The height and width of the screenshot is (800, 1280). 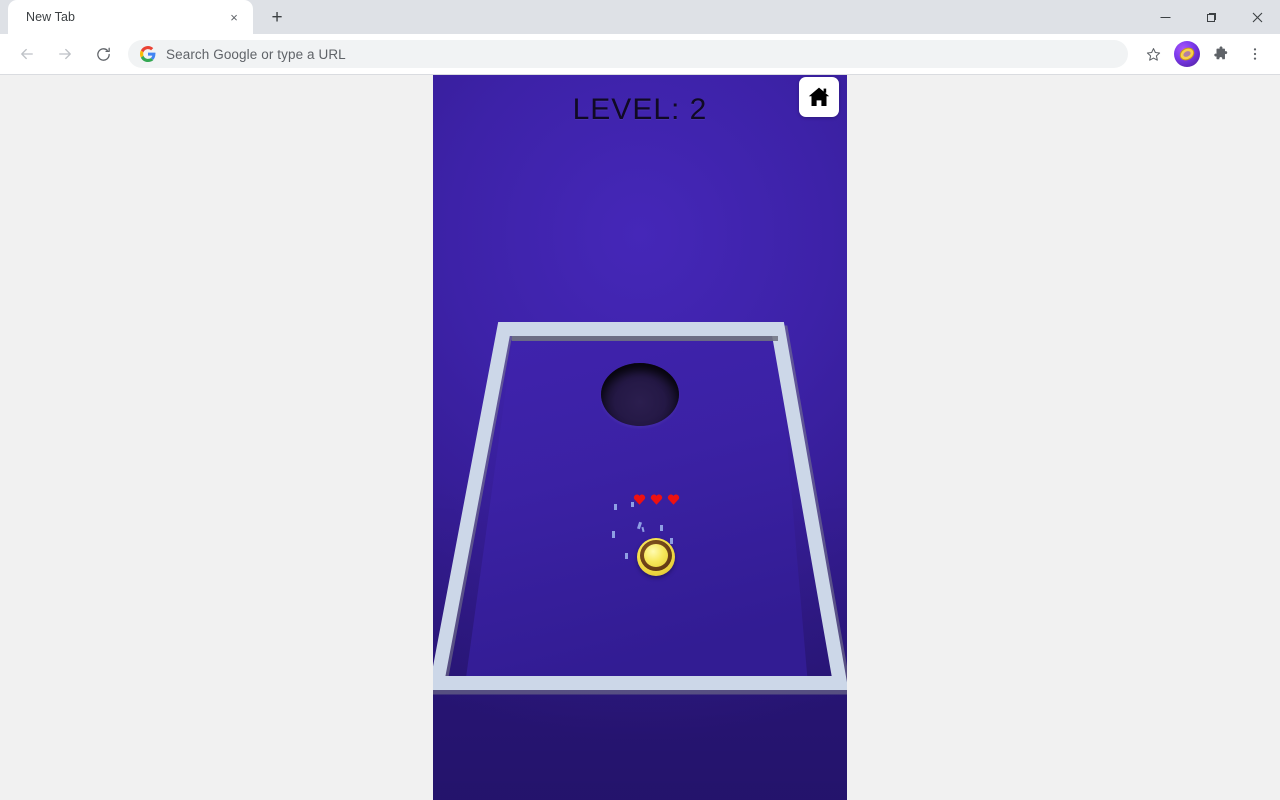 I want to click on google-icon, so click(x=148, y=54).